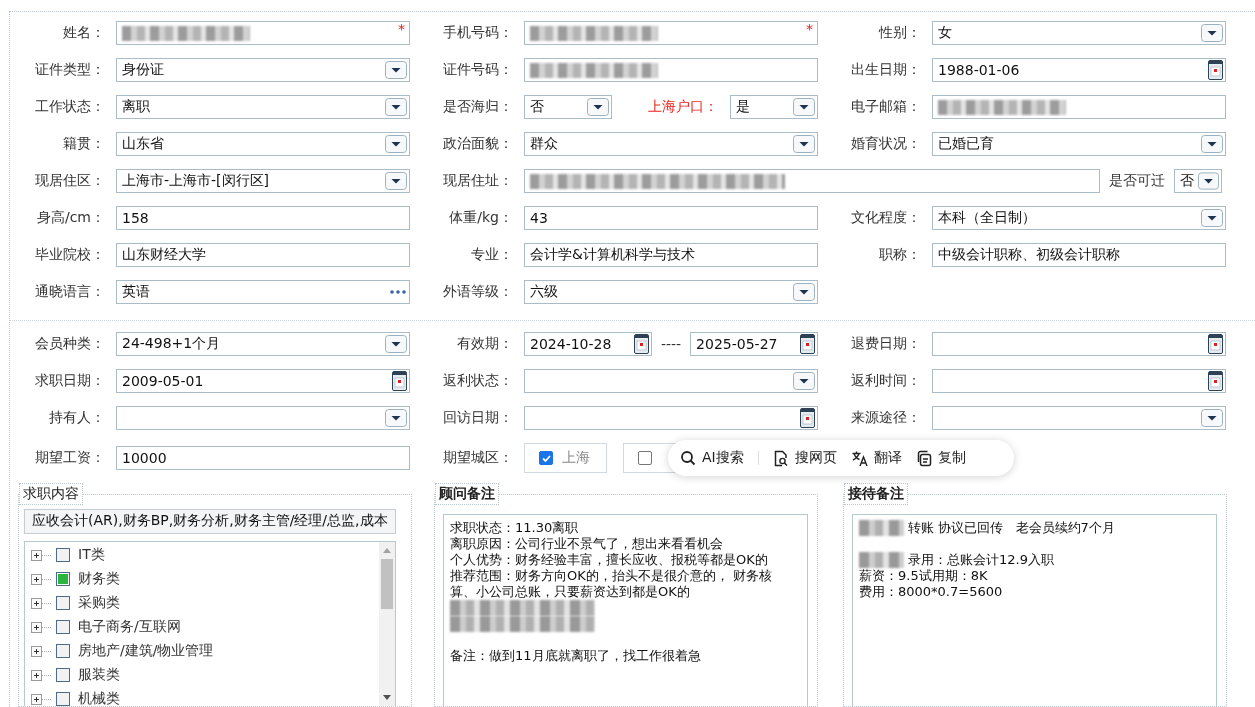  I want to click on date-field: 2009-05-01, so click(263, 381).